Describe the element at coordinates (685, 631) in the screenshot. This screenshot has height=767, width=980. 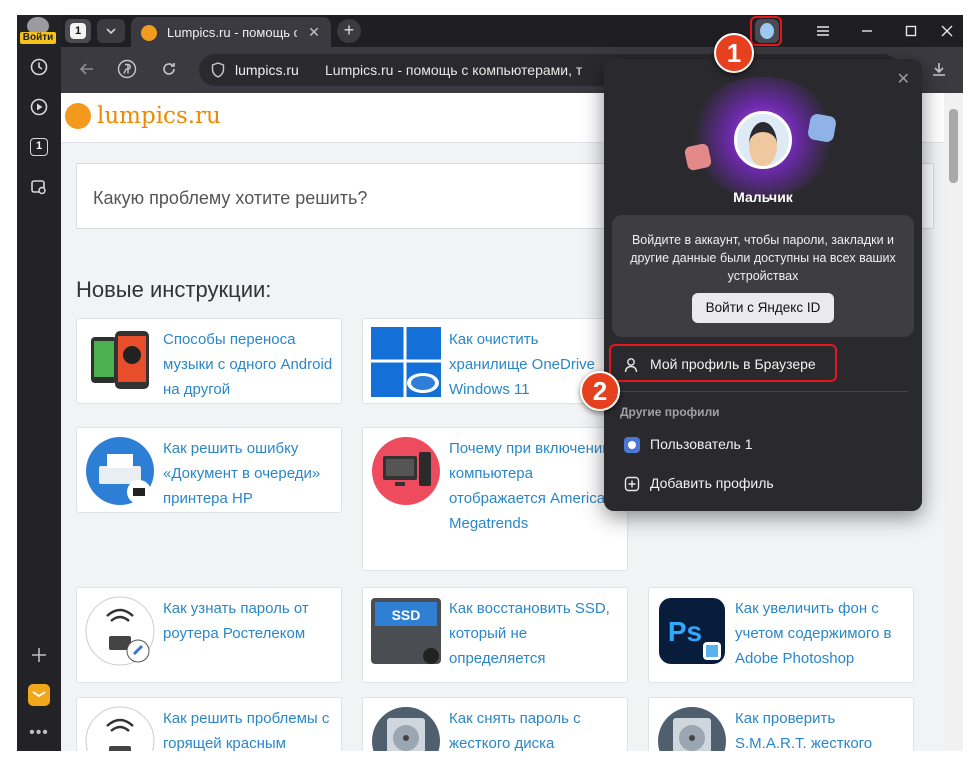
I see `svg-text: Ps` at that location.